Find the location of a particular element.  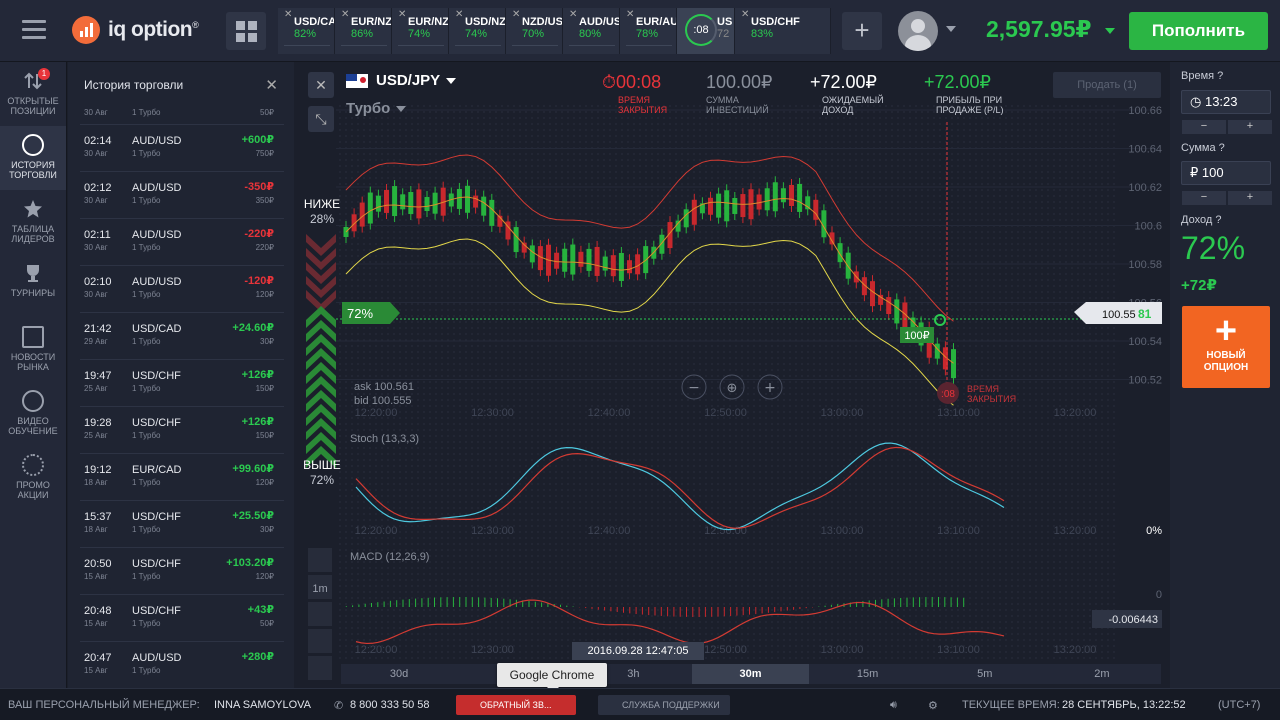

interval-label: 1m is located at coordinates (319, 589).